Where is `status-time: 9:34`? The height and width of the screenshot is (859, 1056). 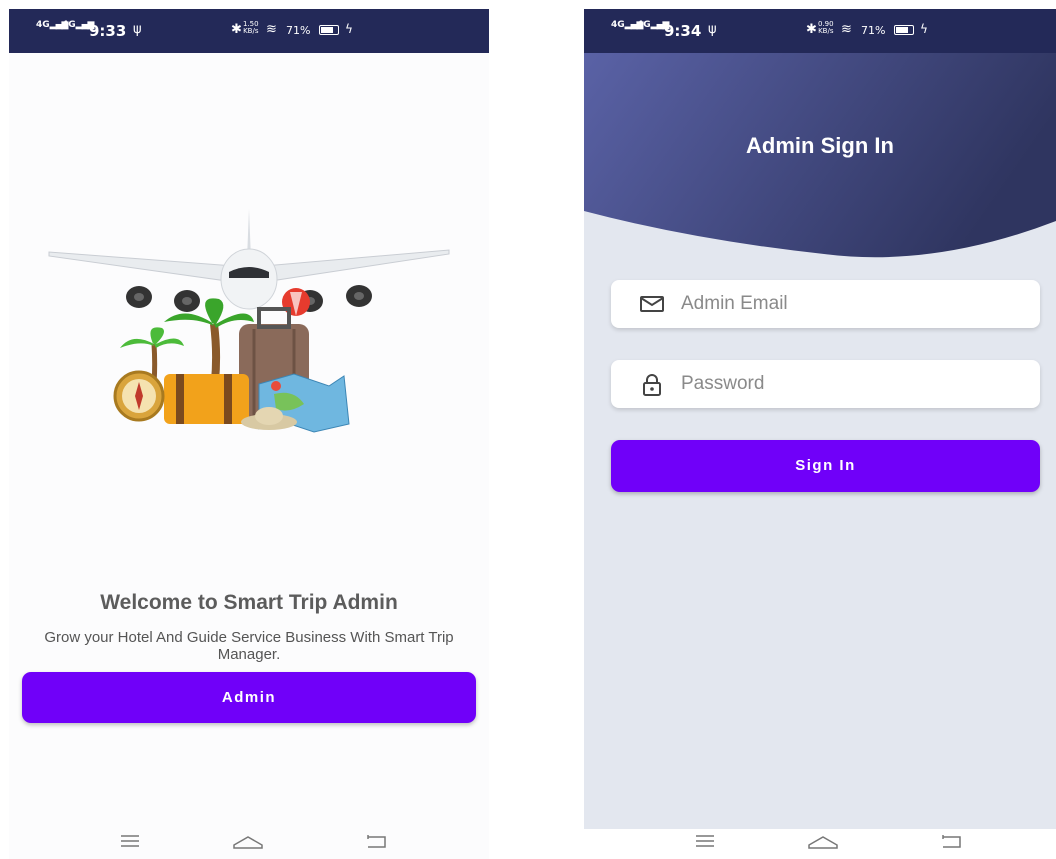
status-time: 9:34 is located at coordinates (683, 31).